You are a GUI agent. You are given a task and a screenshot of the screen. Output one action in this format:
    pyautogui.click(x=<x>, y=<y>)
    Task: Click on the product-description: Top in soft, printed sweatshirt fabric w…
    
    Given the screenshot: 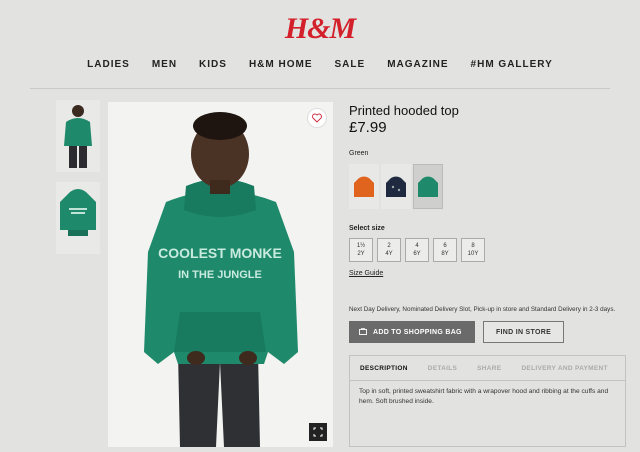 What is the action you would take?
    pyautogui.click(x=484, y=396)
    